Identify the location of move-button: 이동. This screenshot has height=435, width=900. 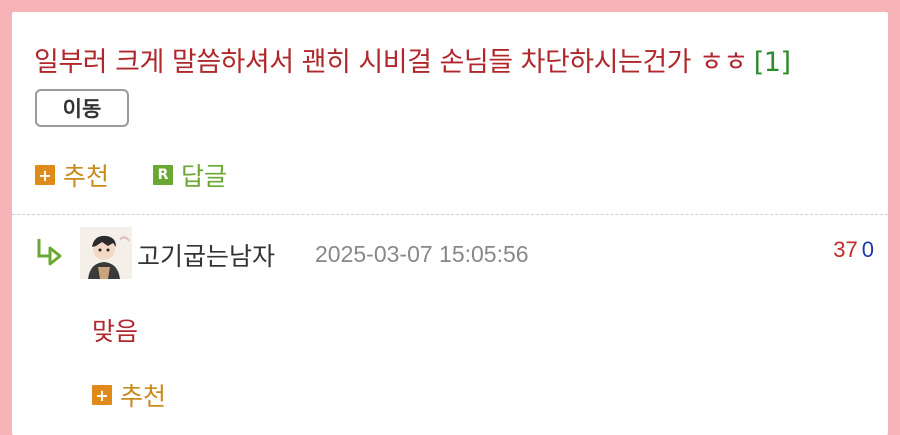
(82, 108).